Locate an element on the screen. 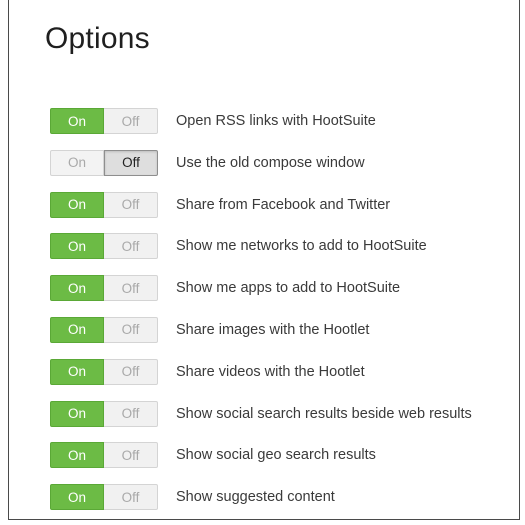 This screenshot has height=525, width=525. toggle-suggested-content: On Off is located at coordinates (104, 497).